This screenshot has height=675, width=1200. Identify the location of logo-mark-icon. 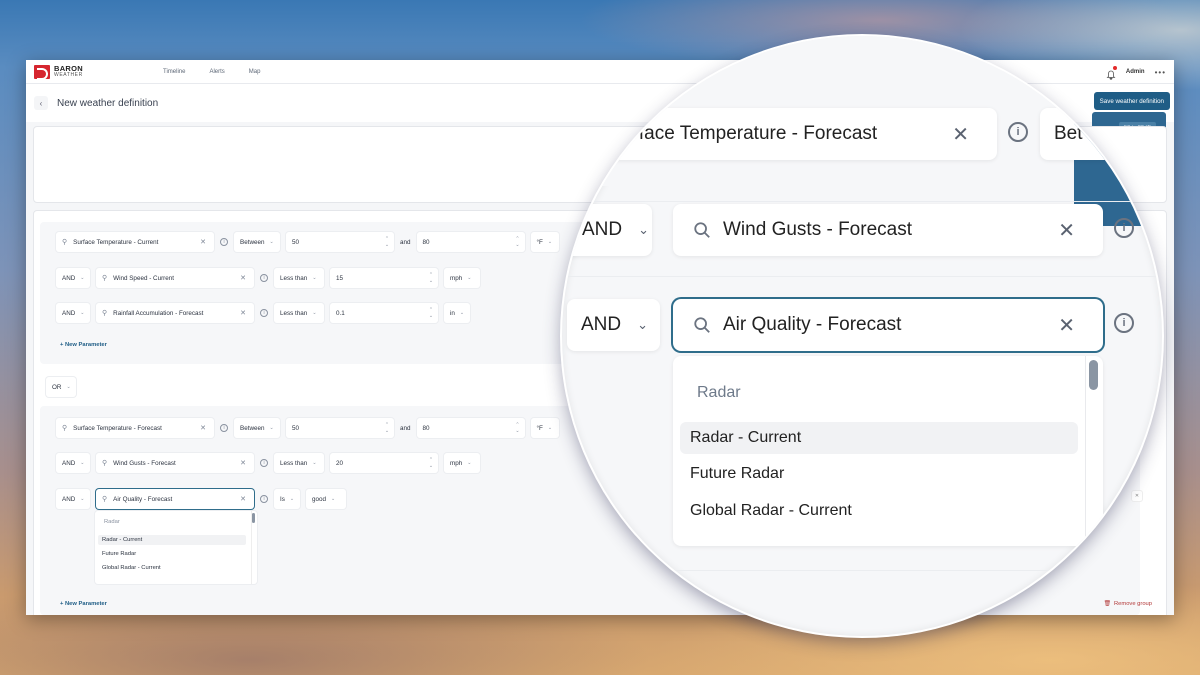
(42, 72).